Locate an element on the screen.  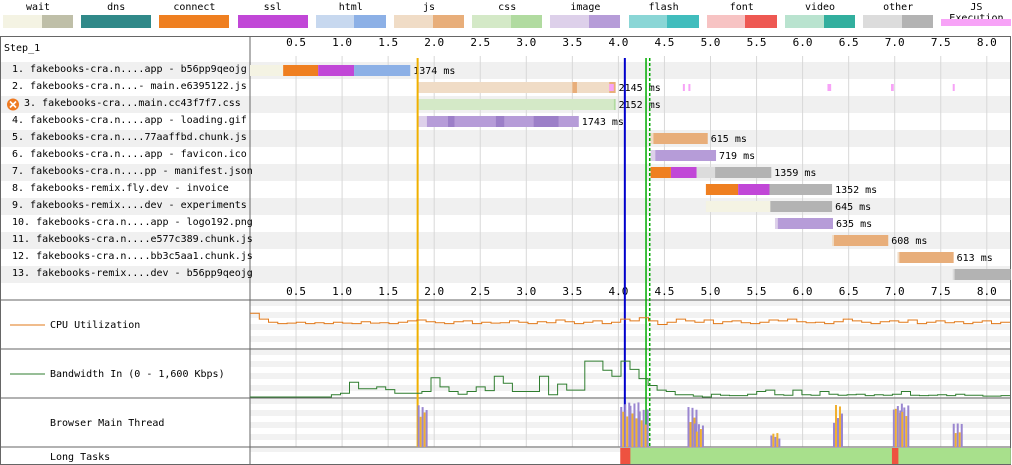
duration-label: 635 ms is located at coordinates (854, 224).